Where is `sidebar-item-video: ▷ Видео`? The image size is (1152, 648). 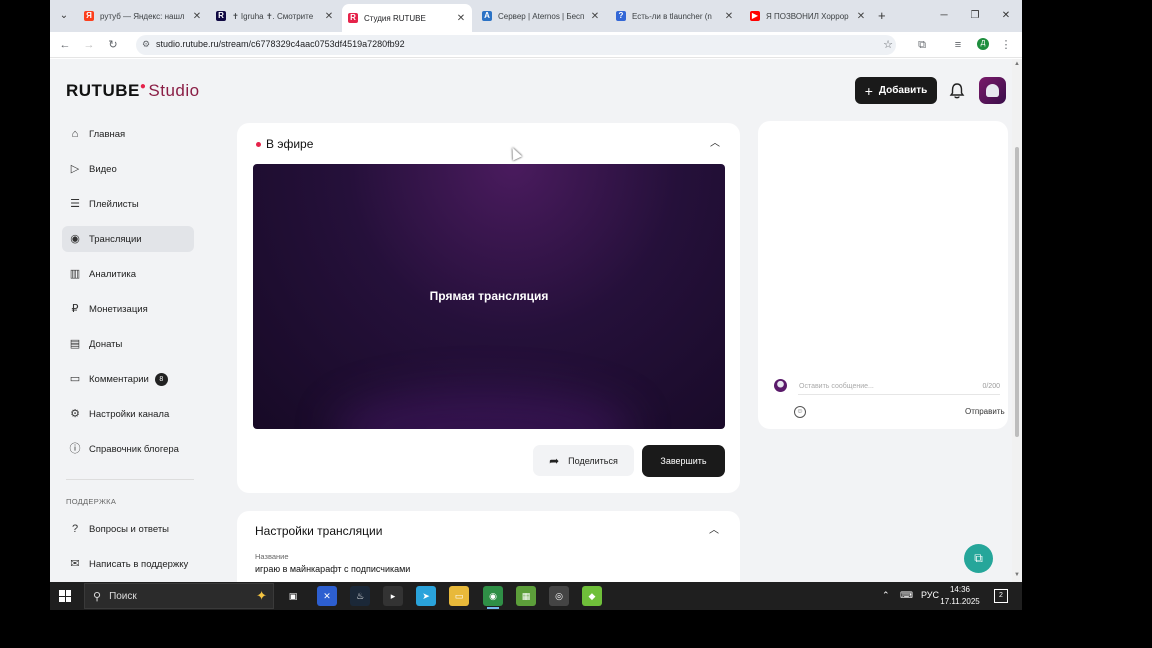
sidebar-item-video: ▷ Видео is located at coordinates (128, 169).